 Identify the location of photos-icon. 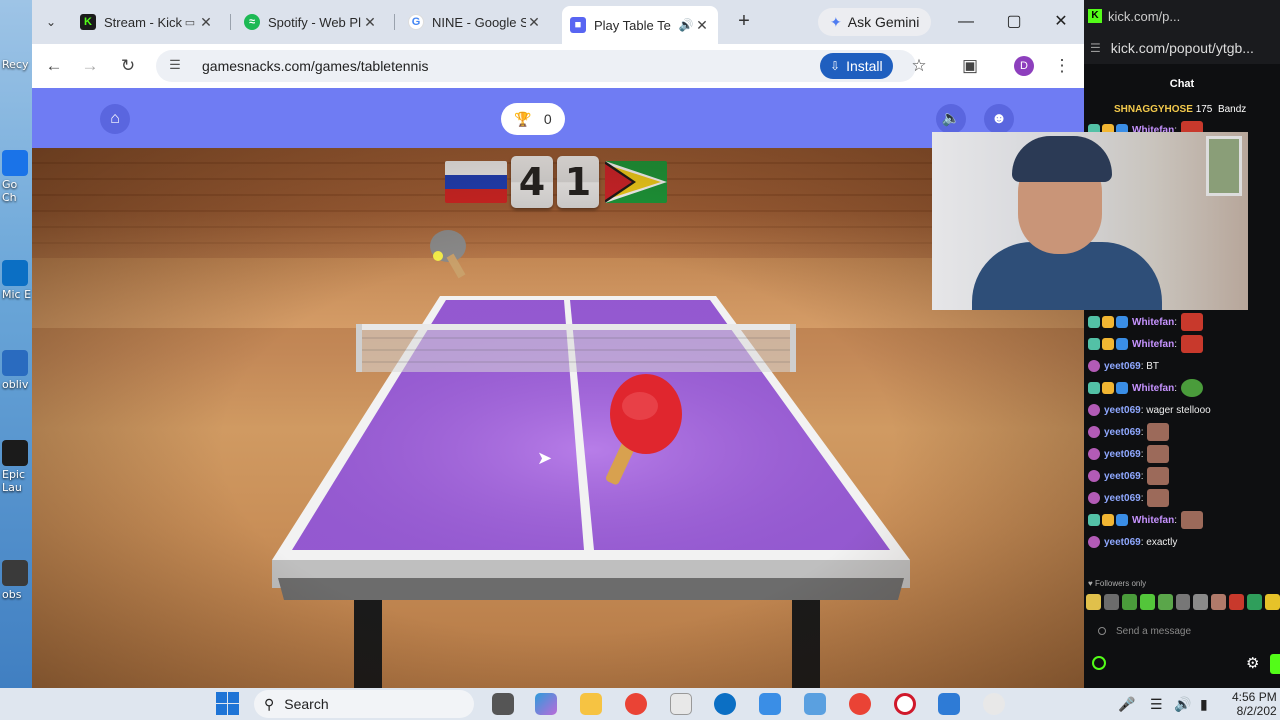
(770, 704).